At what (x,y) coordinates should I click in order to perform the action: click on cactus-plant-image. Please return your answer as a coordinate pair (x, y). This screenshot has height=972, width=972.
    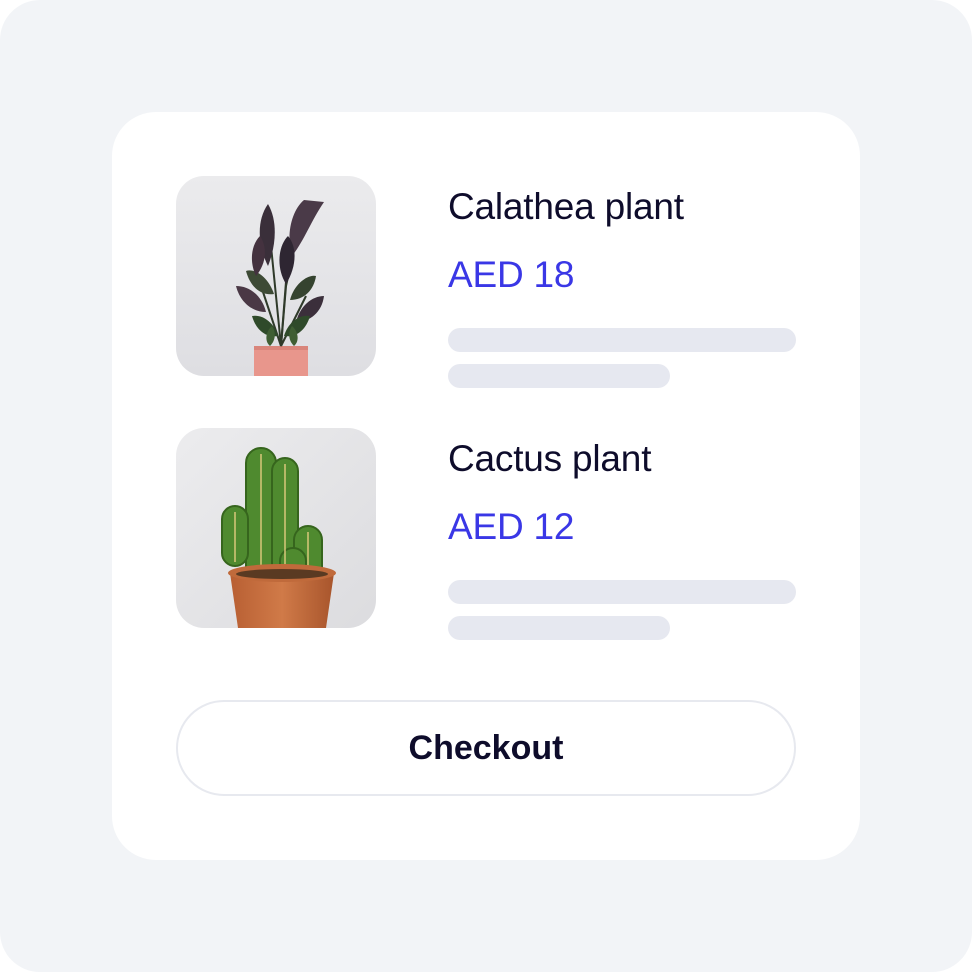
    Looking at the image, I should click on (276, 528).